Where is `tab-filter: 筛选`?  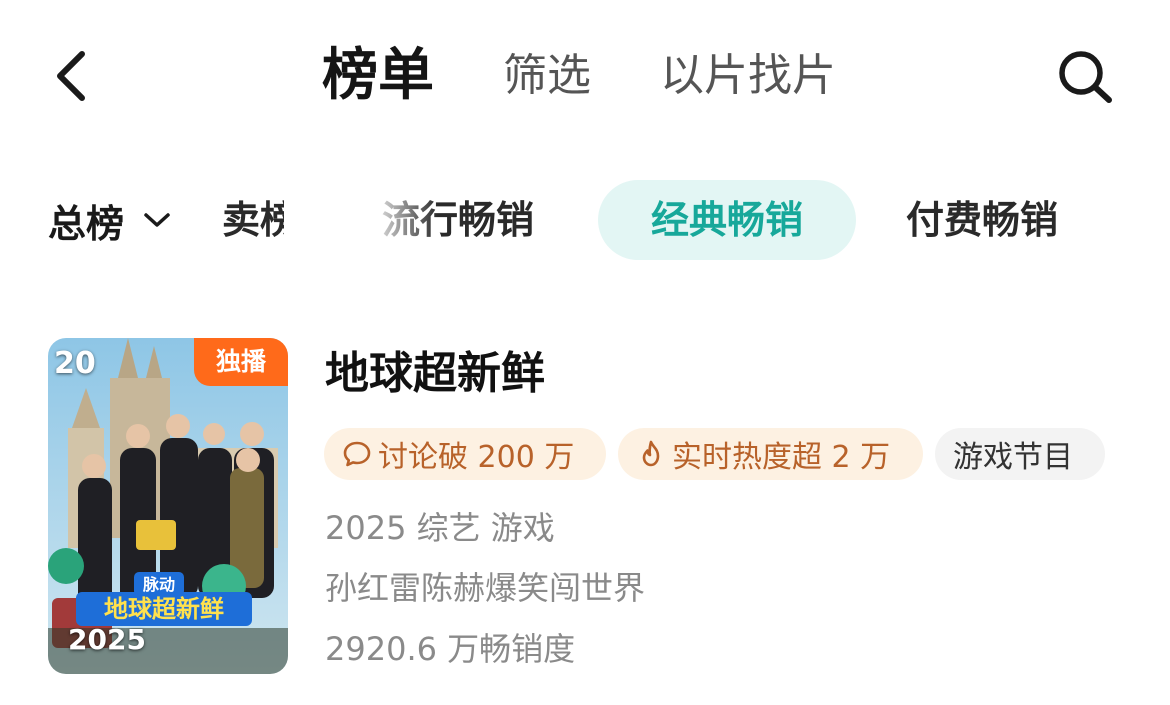 tab-filter: 筛选 is located at coordinates (547, 76).